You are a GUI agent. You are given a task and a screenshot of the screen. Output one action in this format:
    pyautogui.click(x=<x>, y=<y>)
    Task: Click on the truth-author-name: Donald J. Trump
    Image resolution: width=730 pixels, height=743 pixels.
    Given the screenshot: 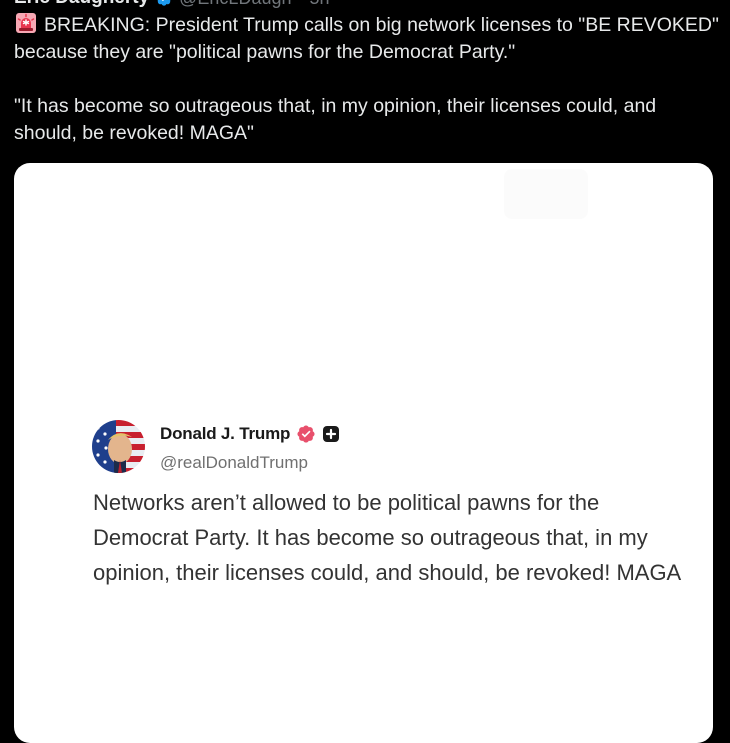 What is the action you would take?
    pyautogui.click(x=225, y=433)
    